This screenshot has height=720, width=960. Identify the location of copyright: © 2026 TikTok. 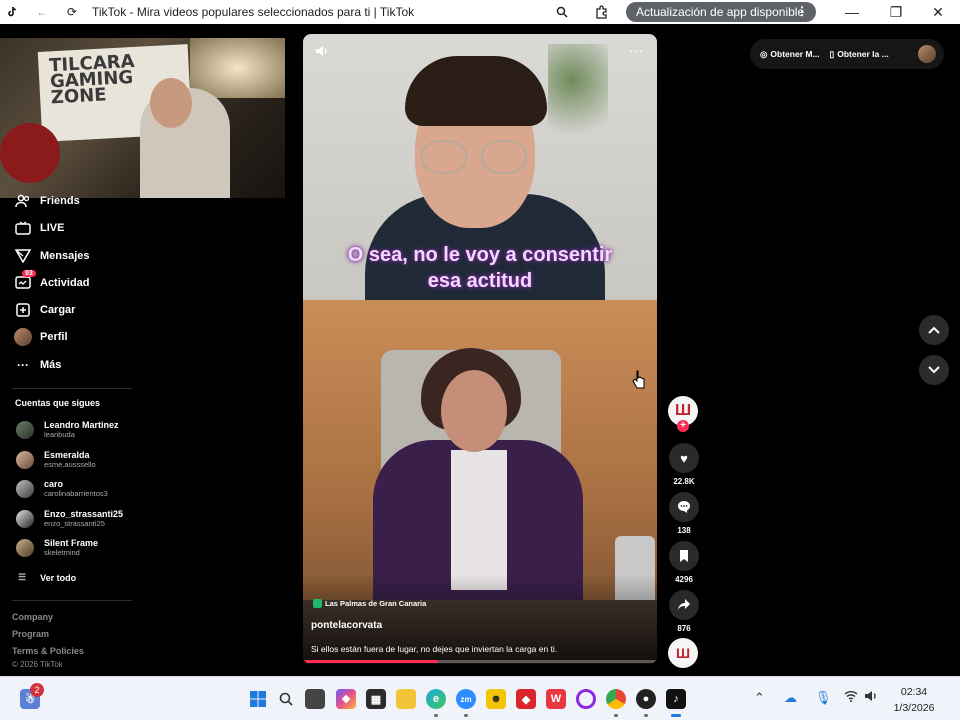
(37, 664).